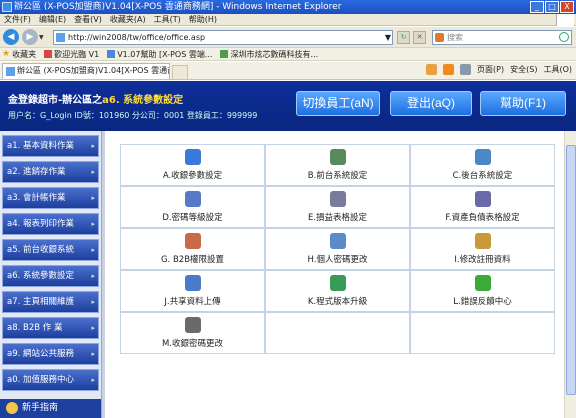 The height and width of the screenshot is (418, 576). I want to click on settings-cell: D.密碼等級設定, so click(192, 207).